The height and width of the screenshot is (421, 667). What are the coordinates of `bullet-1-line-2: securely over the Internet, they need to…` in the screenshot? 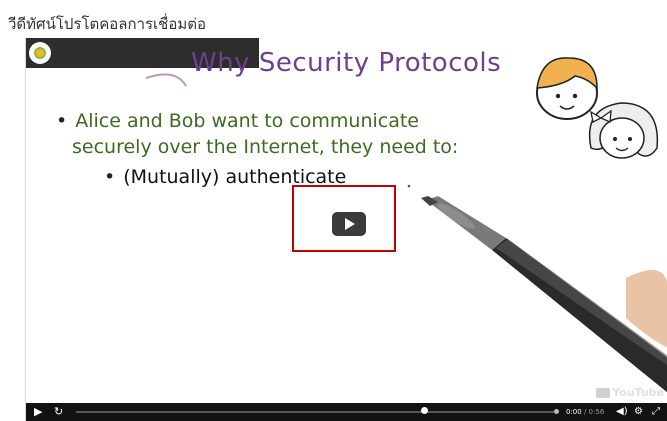 It's located at (265, 147).